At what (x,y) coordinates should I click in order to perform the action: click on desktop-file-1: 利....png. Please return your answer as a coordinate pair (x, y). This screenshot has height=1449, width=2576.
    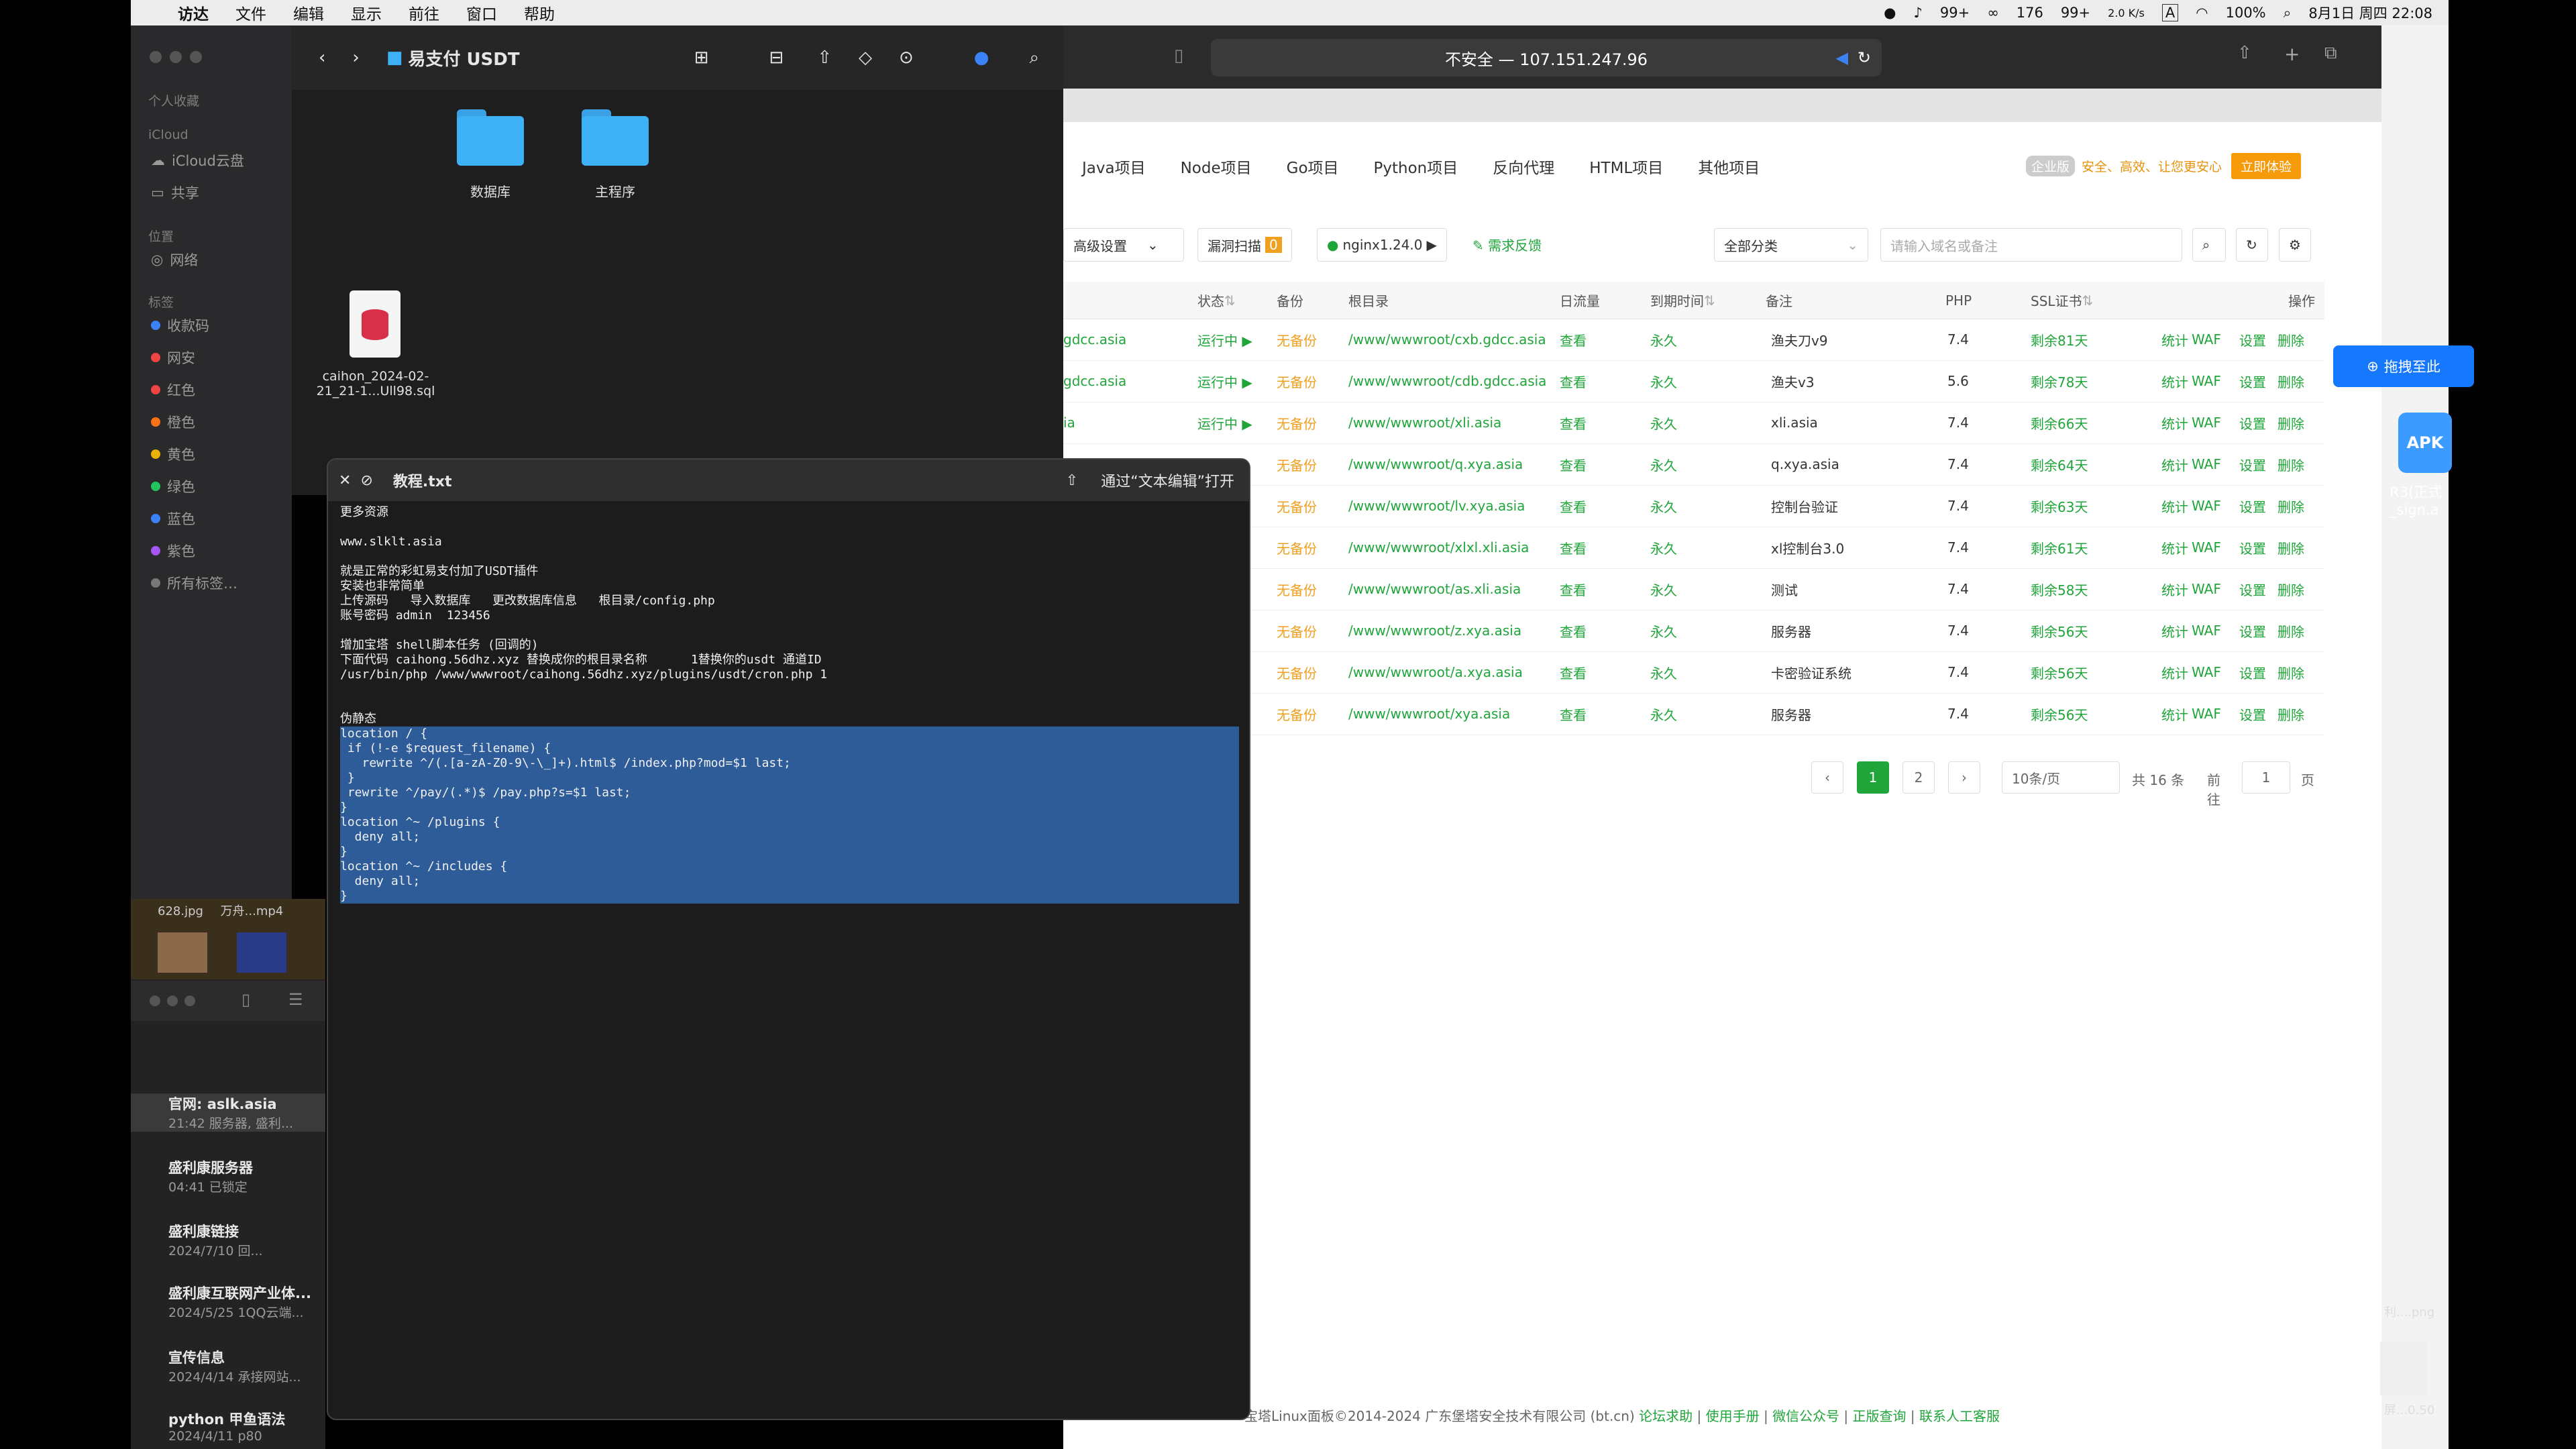
    Looking at the image, I should click on (2409, 1311).